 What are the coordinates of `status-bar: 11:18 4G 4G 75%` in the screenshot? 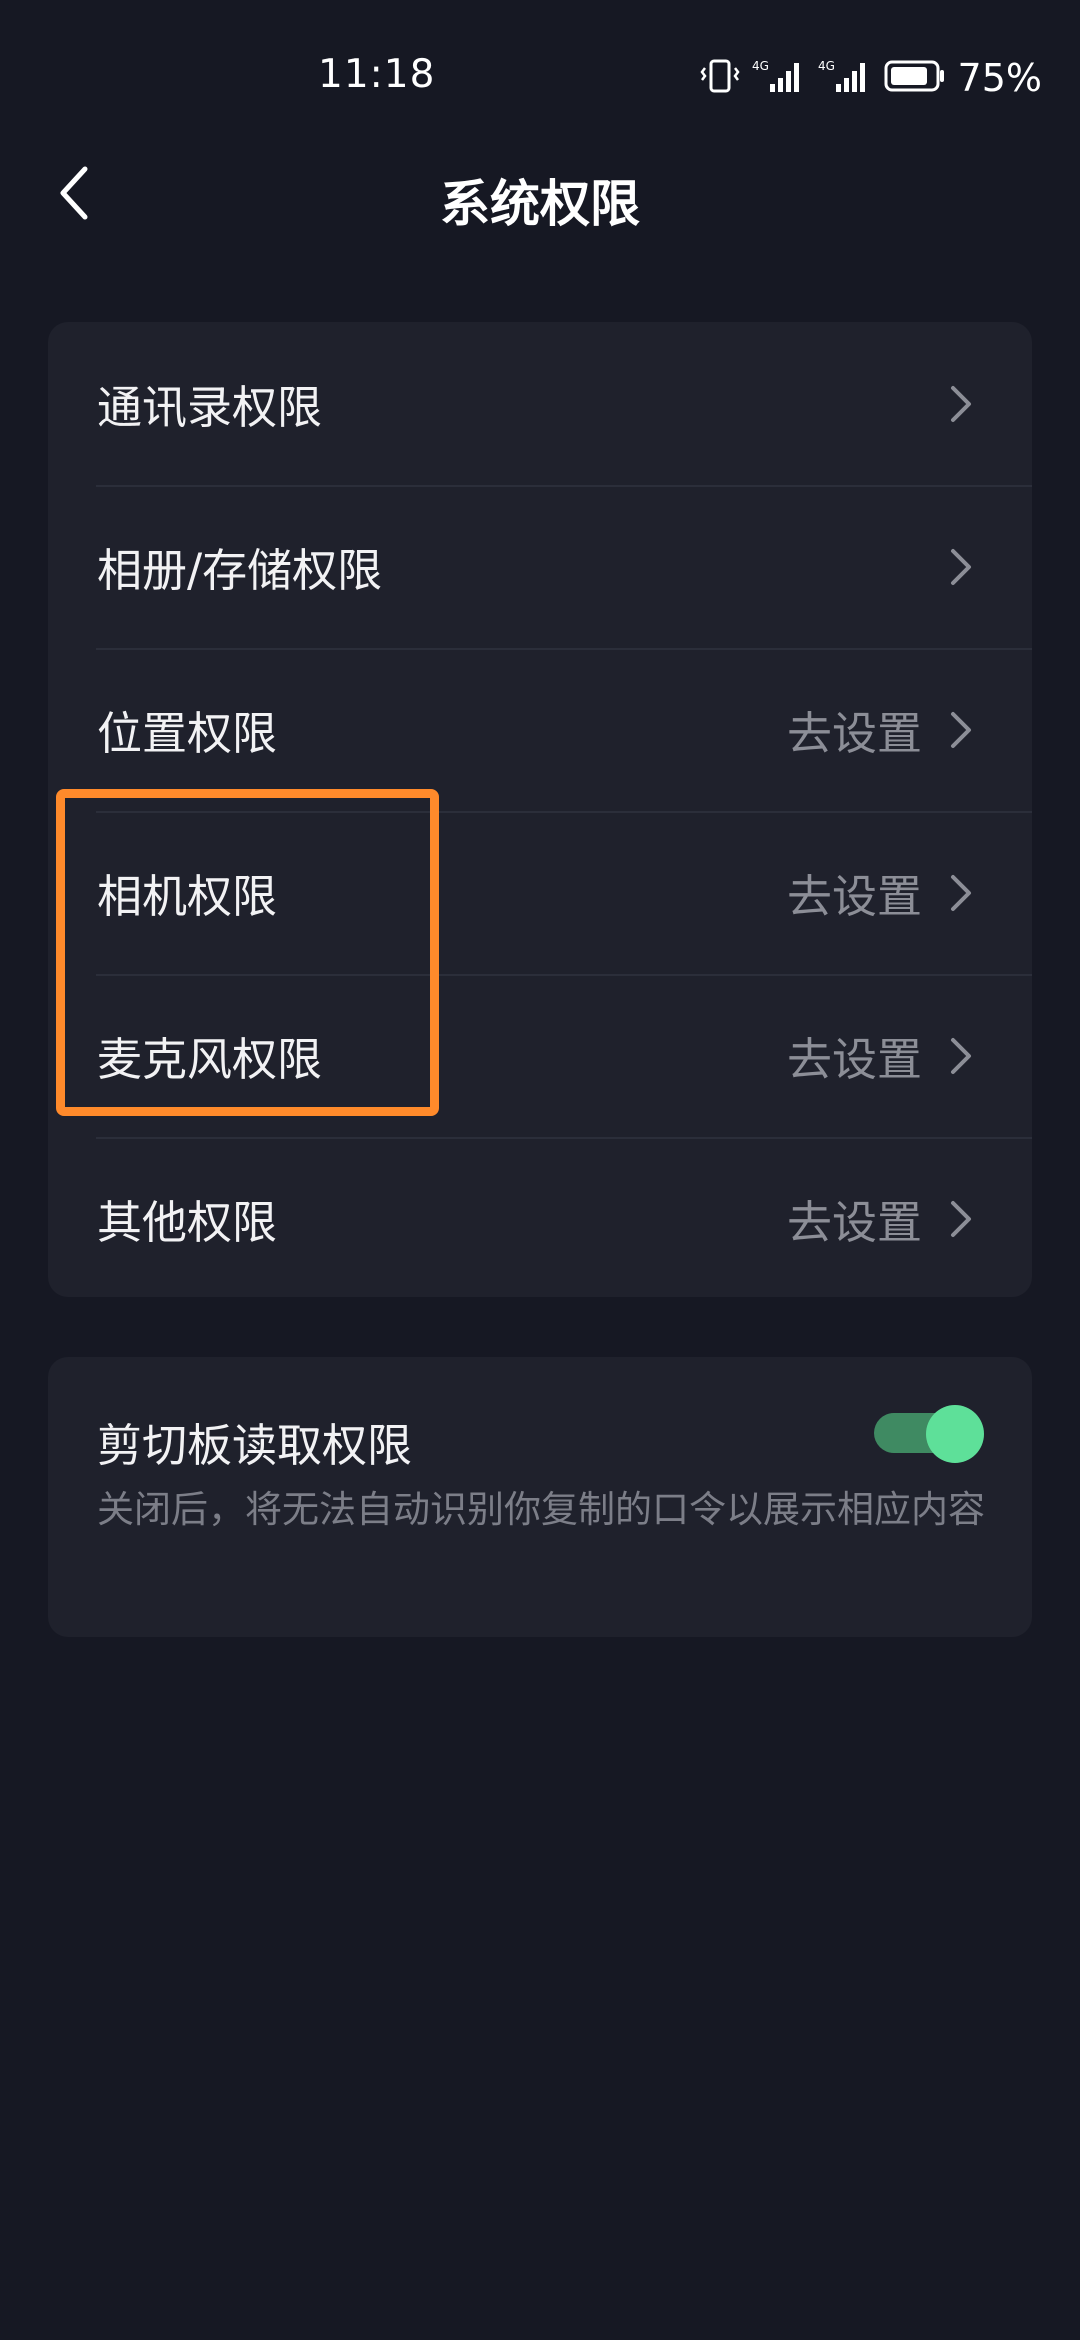 It's located at (540, 75).